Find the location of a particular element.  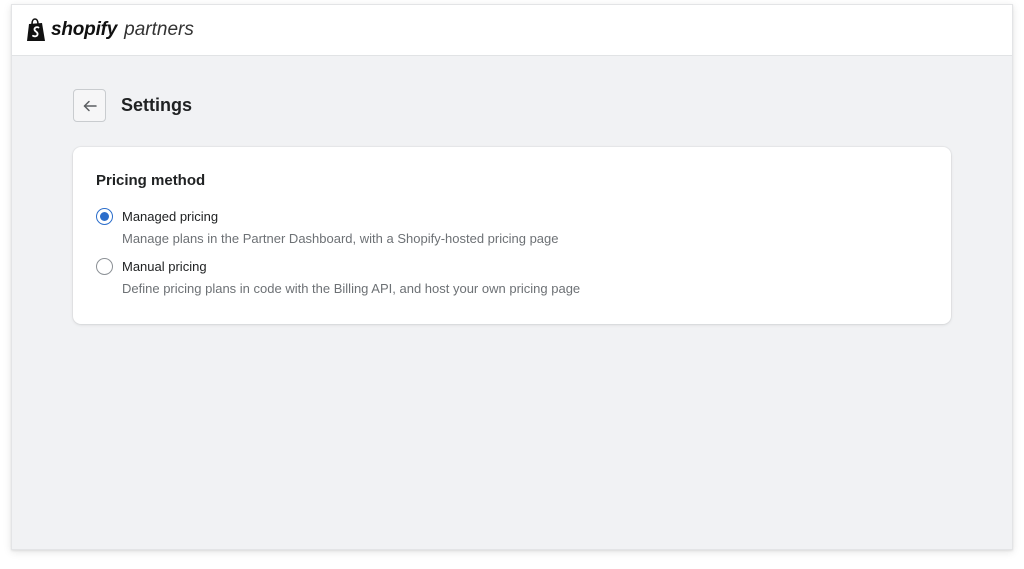

top-bar: shopify partners is located at coordinates (512, 30).